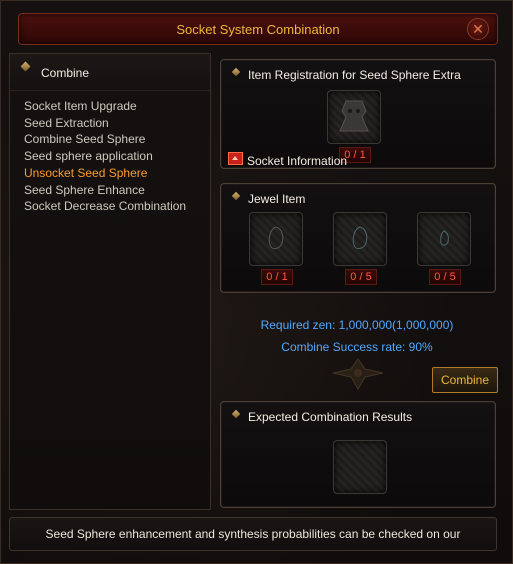 This screenshot has height=564, width=513. Describe the element at coordinates (277, 199) in the screenshot. I see `jewel-title: Jewel Item` at that location.